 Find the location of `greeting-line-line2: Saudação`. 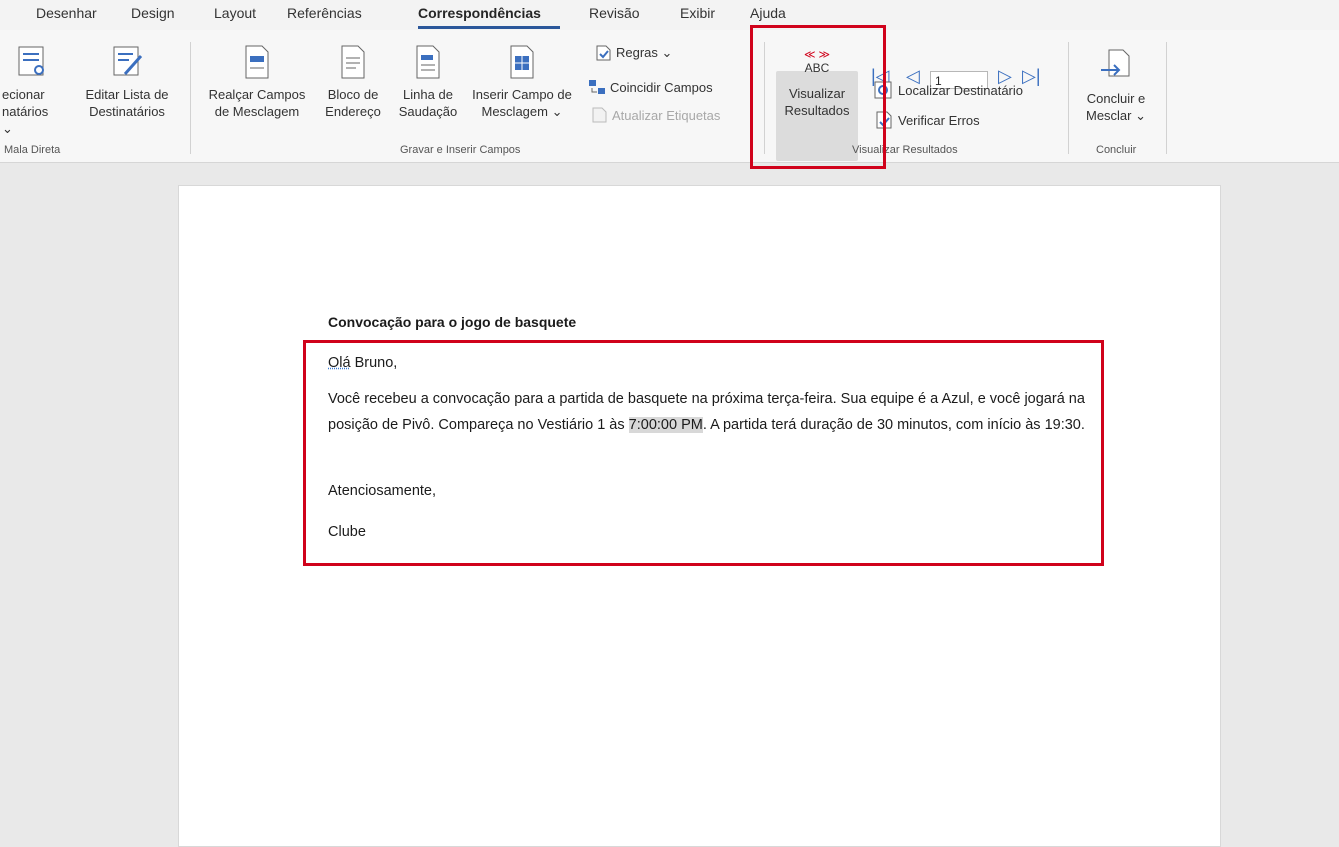

greeting-line-line2: Saudação is located at coordinates (428, 111).